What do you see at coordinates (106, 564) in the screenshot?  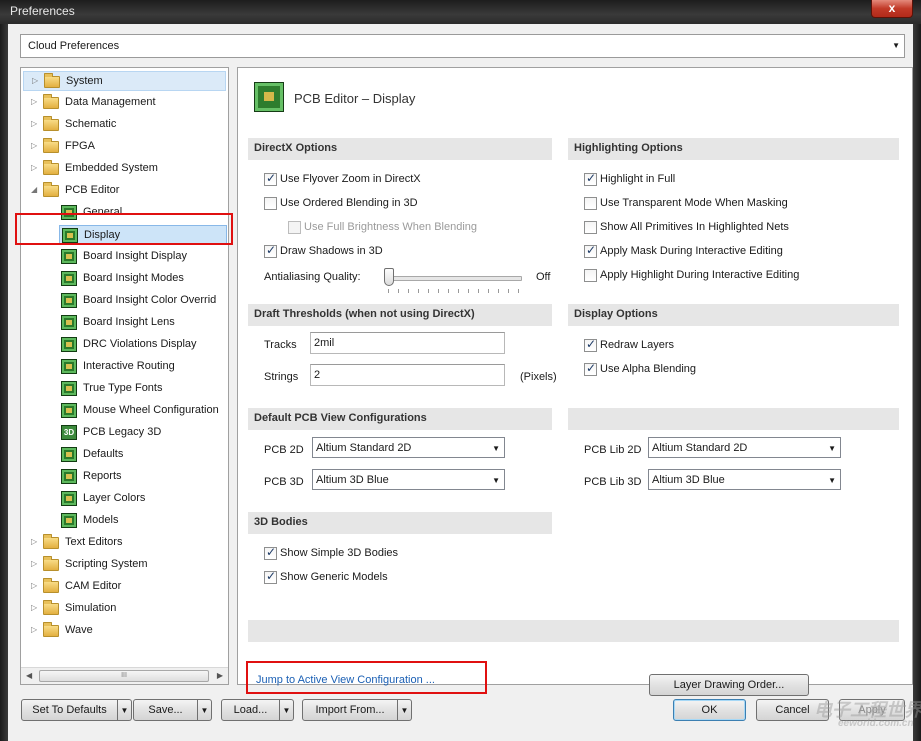 I see `tree-item-label: Scripting System` at bounding box center [106, 564].